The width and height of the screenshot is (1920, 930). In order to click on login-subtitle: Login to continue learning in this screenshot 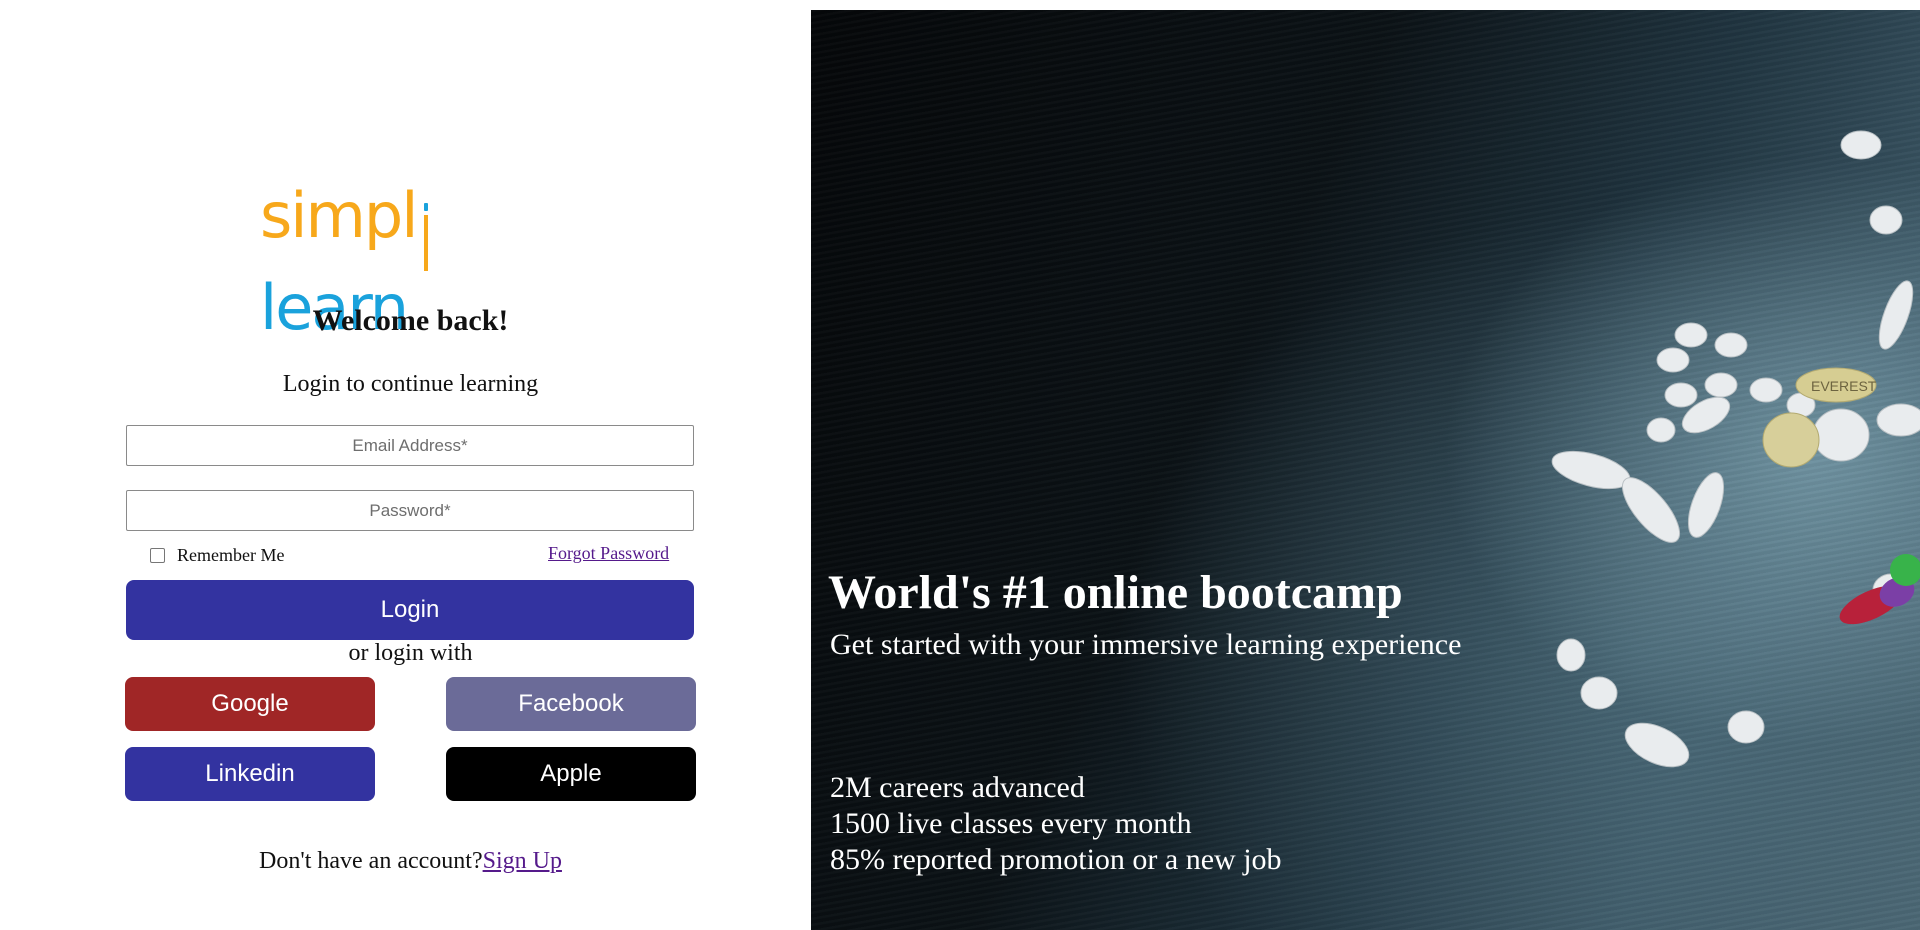, I will do `click(410, 384)`.